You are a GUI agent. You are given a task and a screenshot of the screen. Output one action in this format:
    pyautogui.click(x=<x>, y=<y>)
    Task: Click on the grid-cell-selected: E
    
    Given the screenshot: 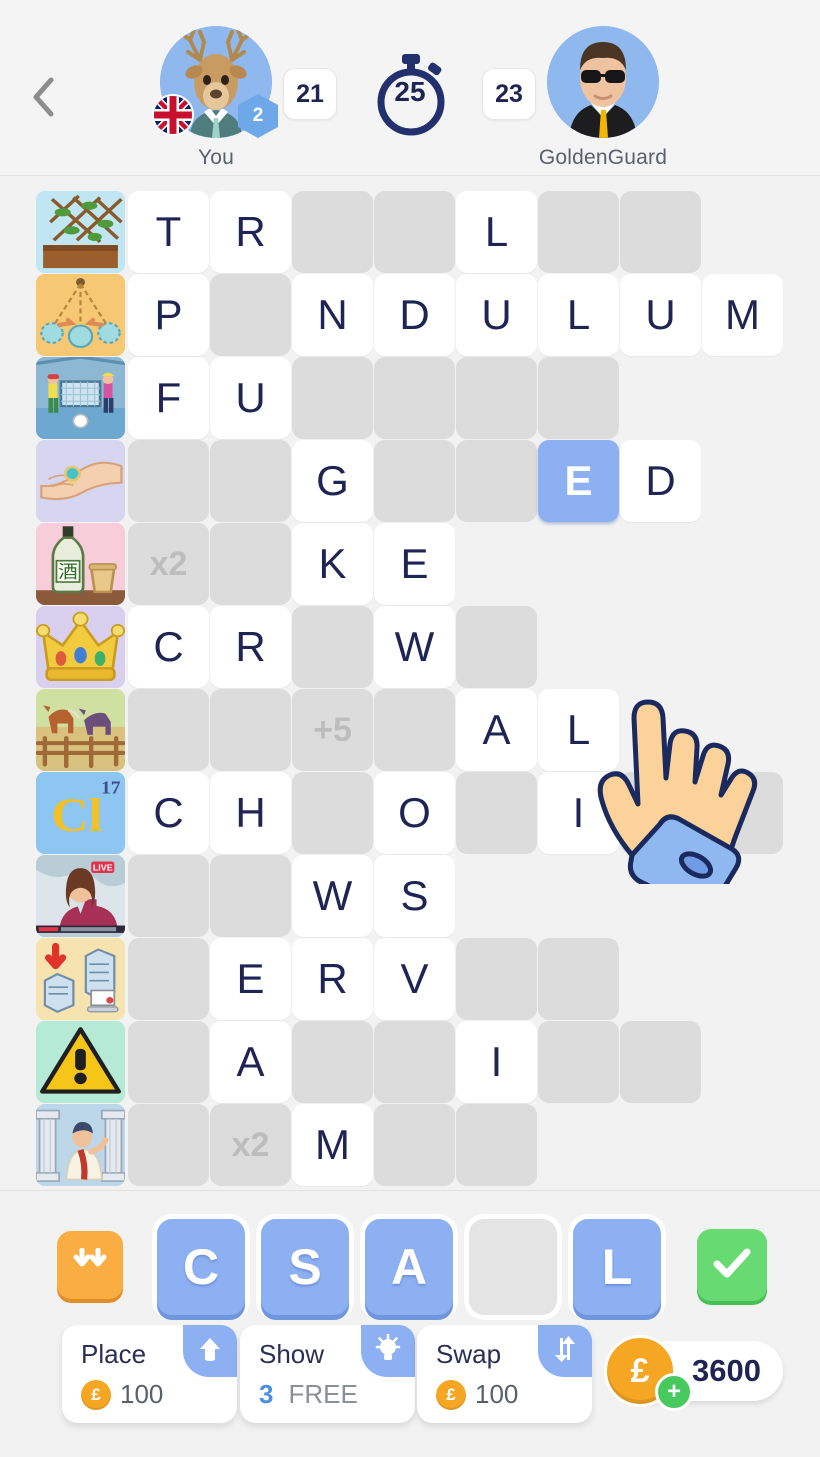 What is the action you would take?
    pyautogui.click(x=578, y=481)
    